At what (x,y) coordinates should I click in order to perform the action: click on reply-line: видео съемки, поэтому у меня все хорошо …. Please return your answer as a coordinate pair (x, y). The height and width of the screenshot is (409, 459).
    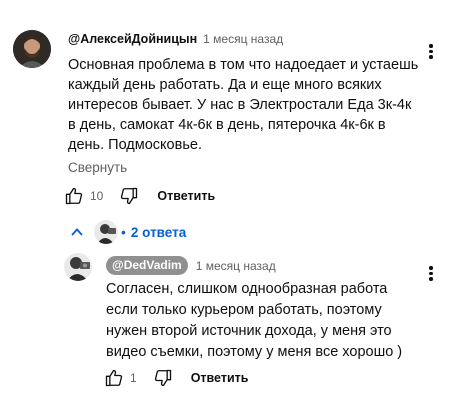
    Looking at the image, I should click on (254, 352).